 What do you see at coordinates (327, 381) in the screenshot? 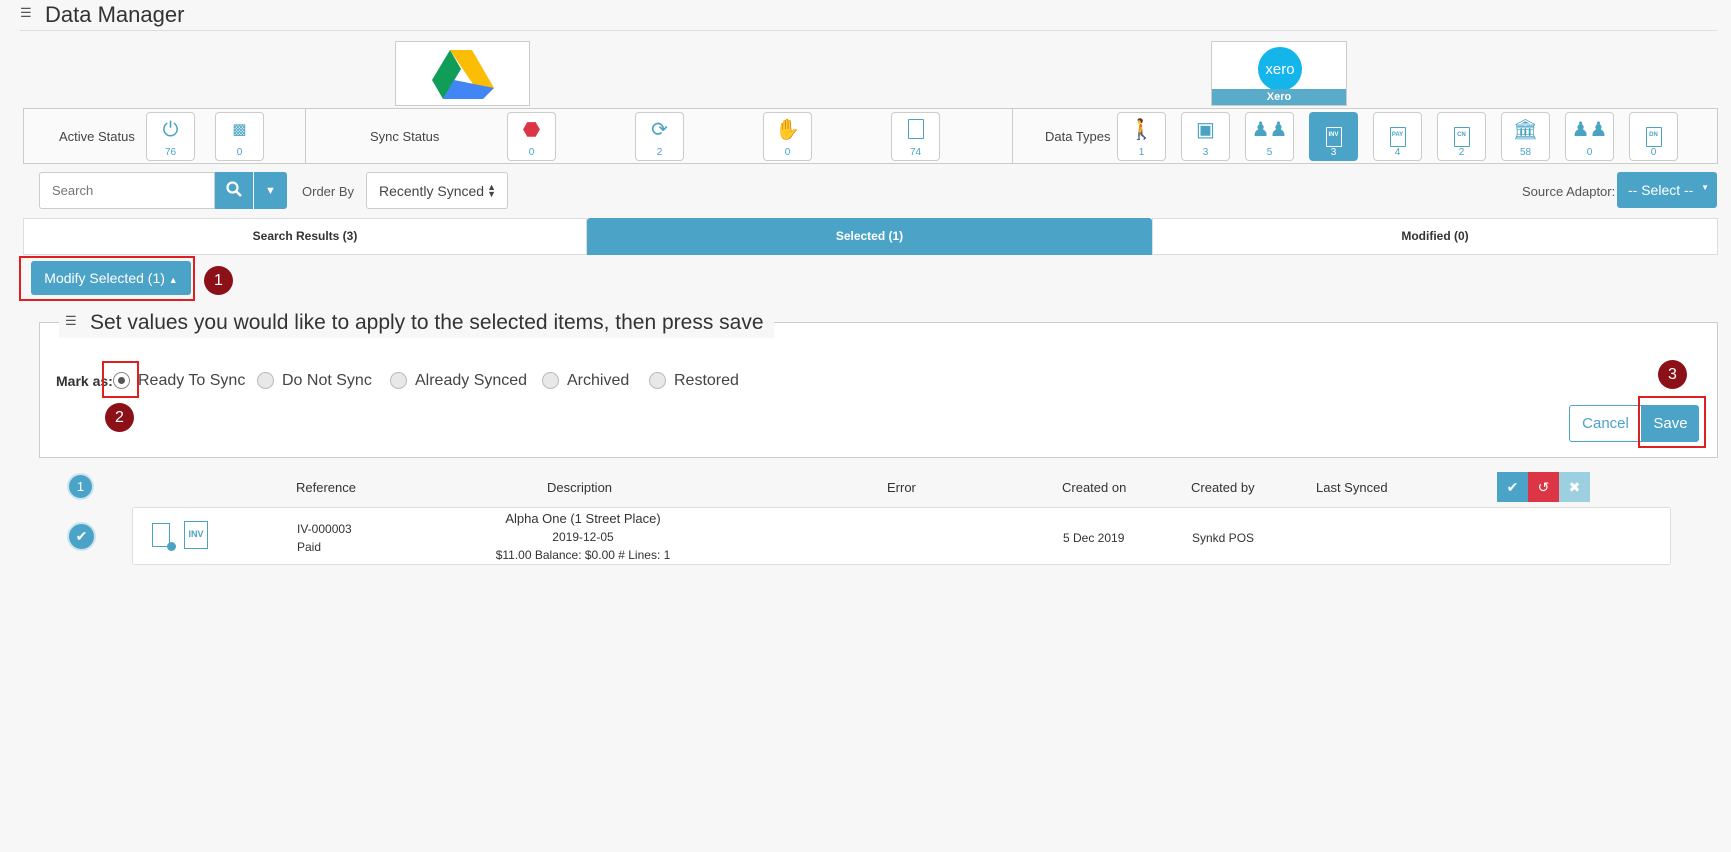
I see `radio-label-do-not-sync: Do Not Sync` at bounding box center [327, 381].